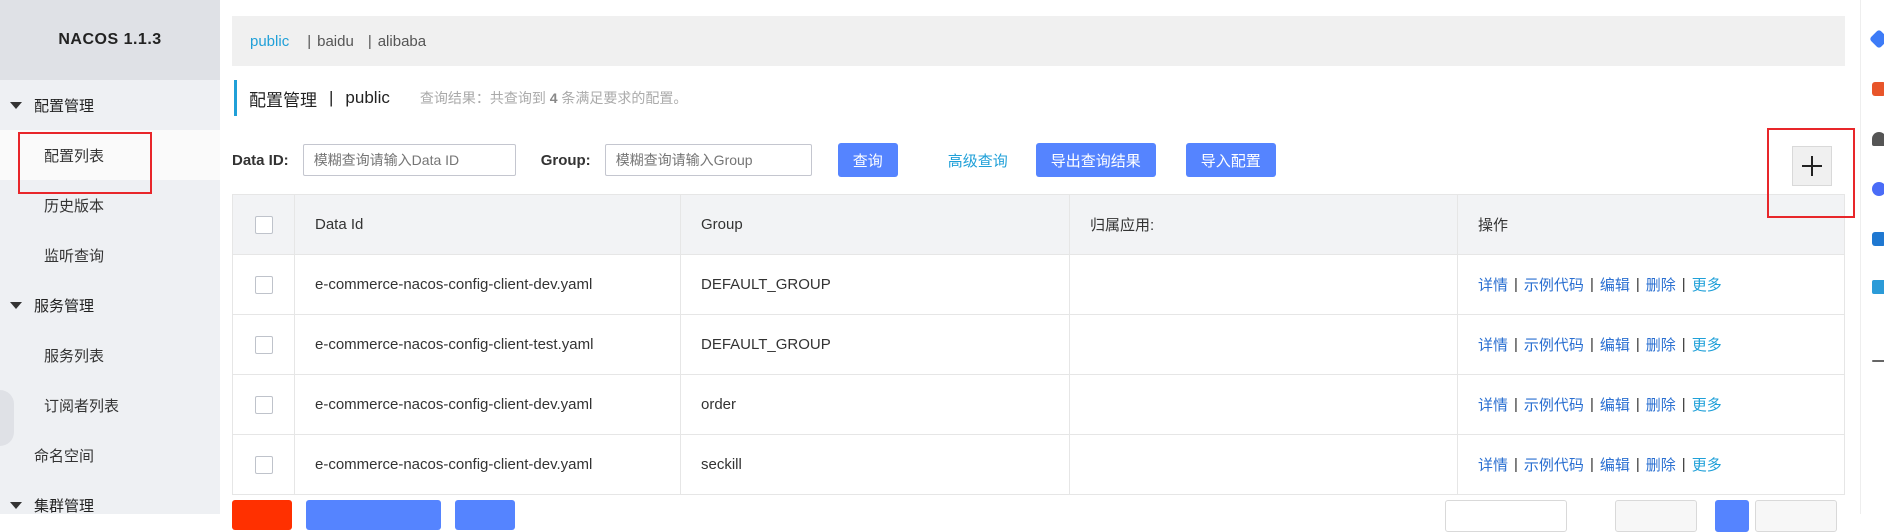  I want to click on page-title: 配置管理 | public 查询结果：共查询到 4 条满足要求的配置。, so click(460, 98).